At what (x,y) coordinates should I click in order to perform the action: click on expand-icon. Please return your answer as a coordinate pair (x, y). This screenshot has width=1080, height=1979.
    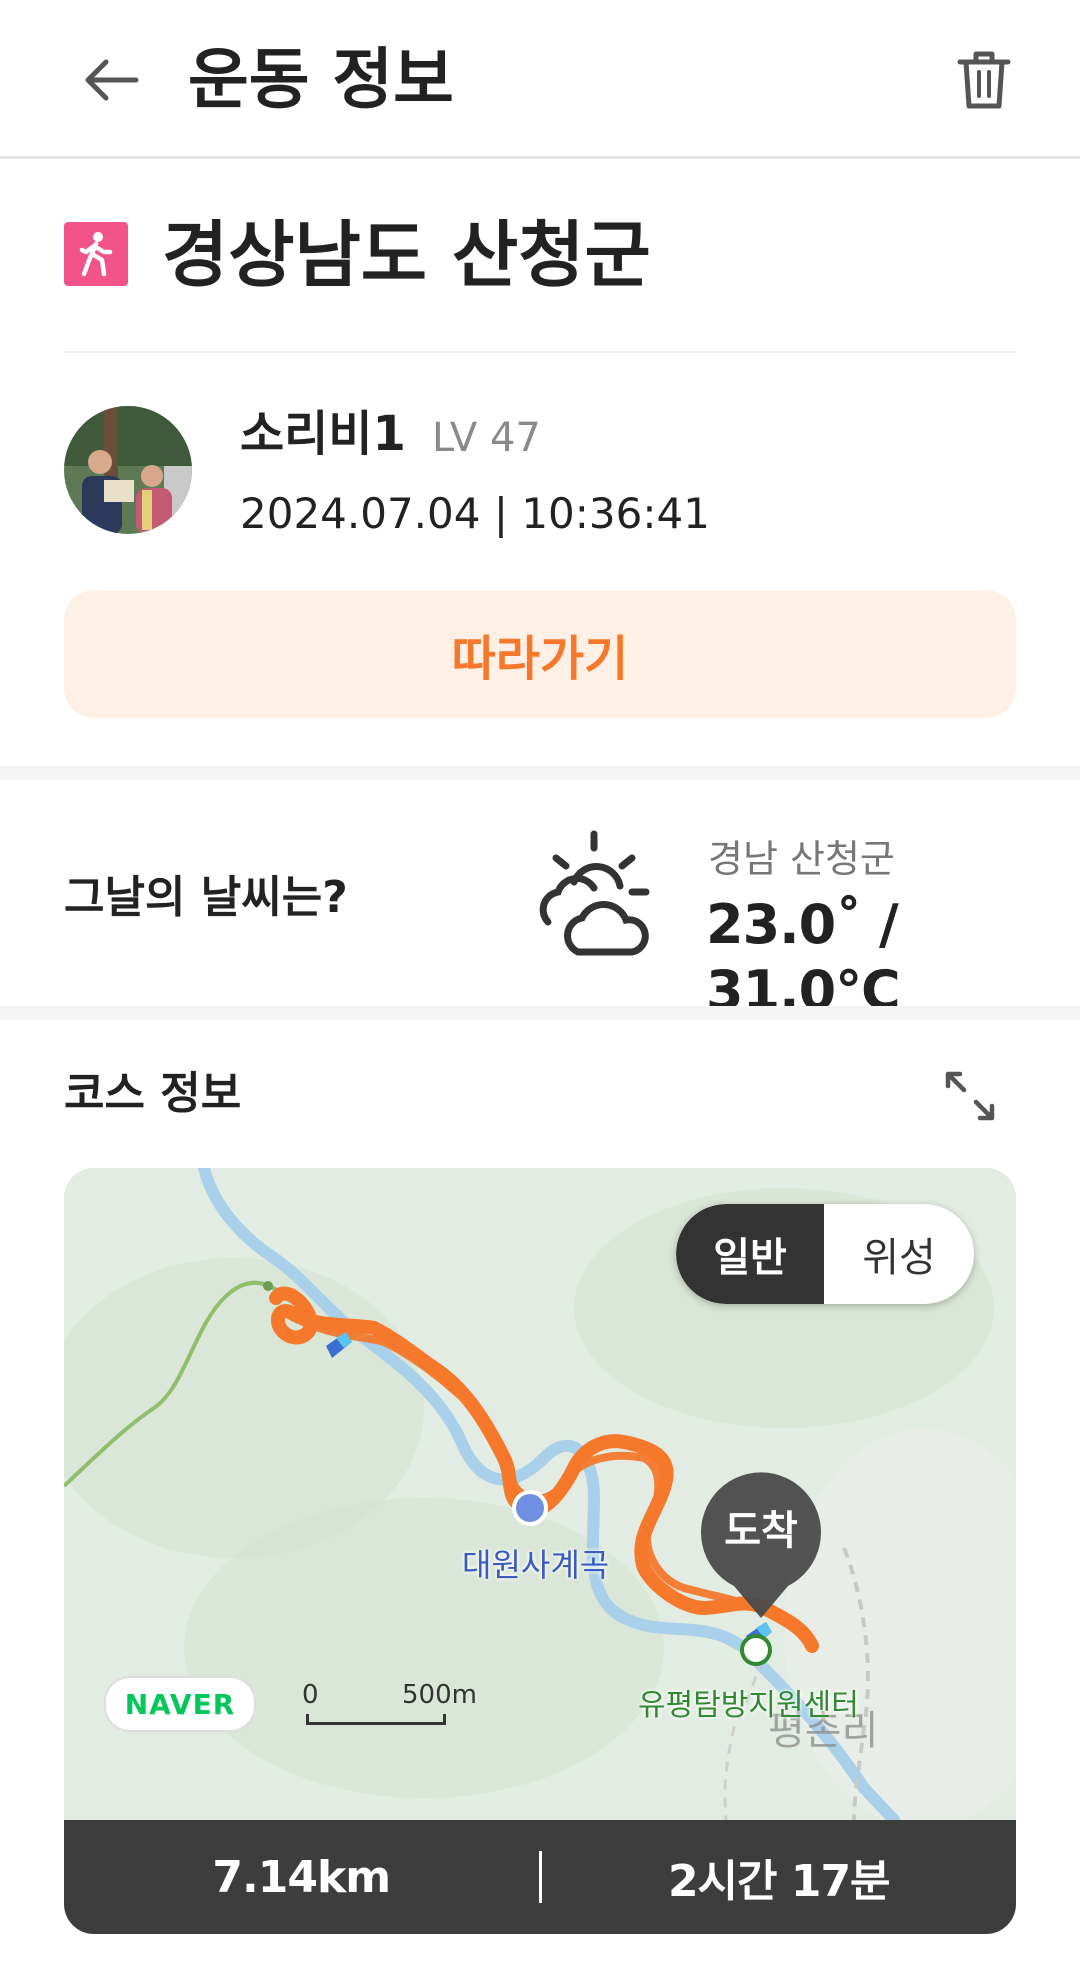
    Looking at the image, I should click on (970, 1096).